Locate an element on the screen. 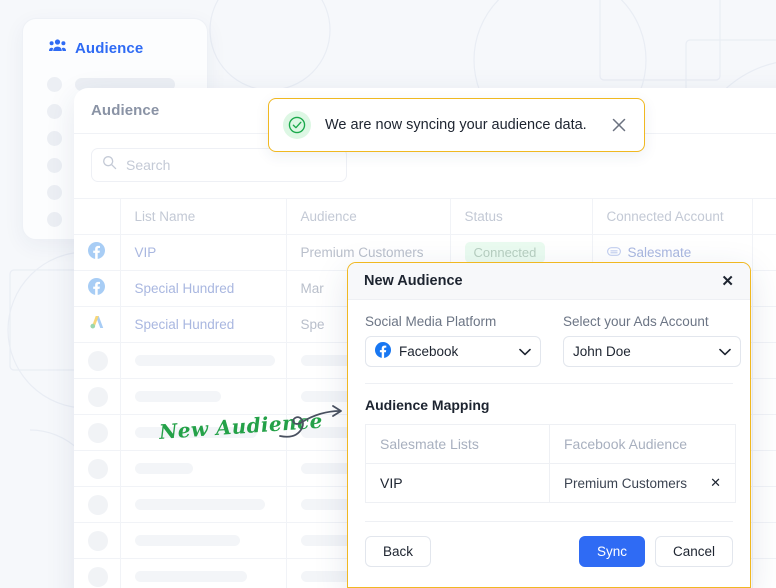 This screenshot has width=776, height=588. ads-account-field-label: Select your Ads Account is located at coordinates (636, 321).